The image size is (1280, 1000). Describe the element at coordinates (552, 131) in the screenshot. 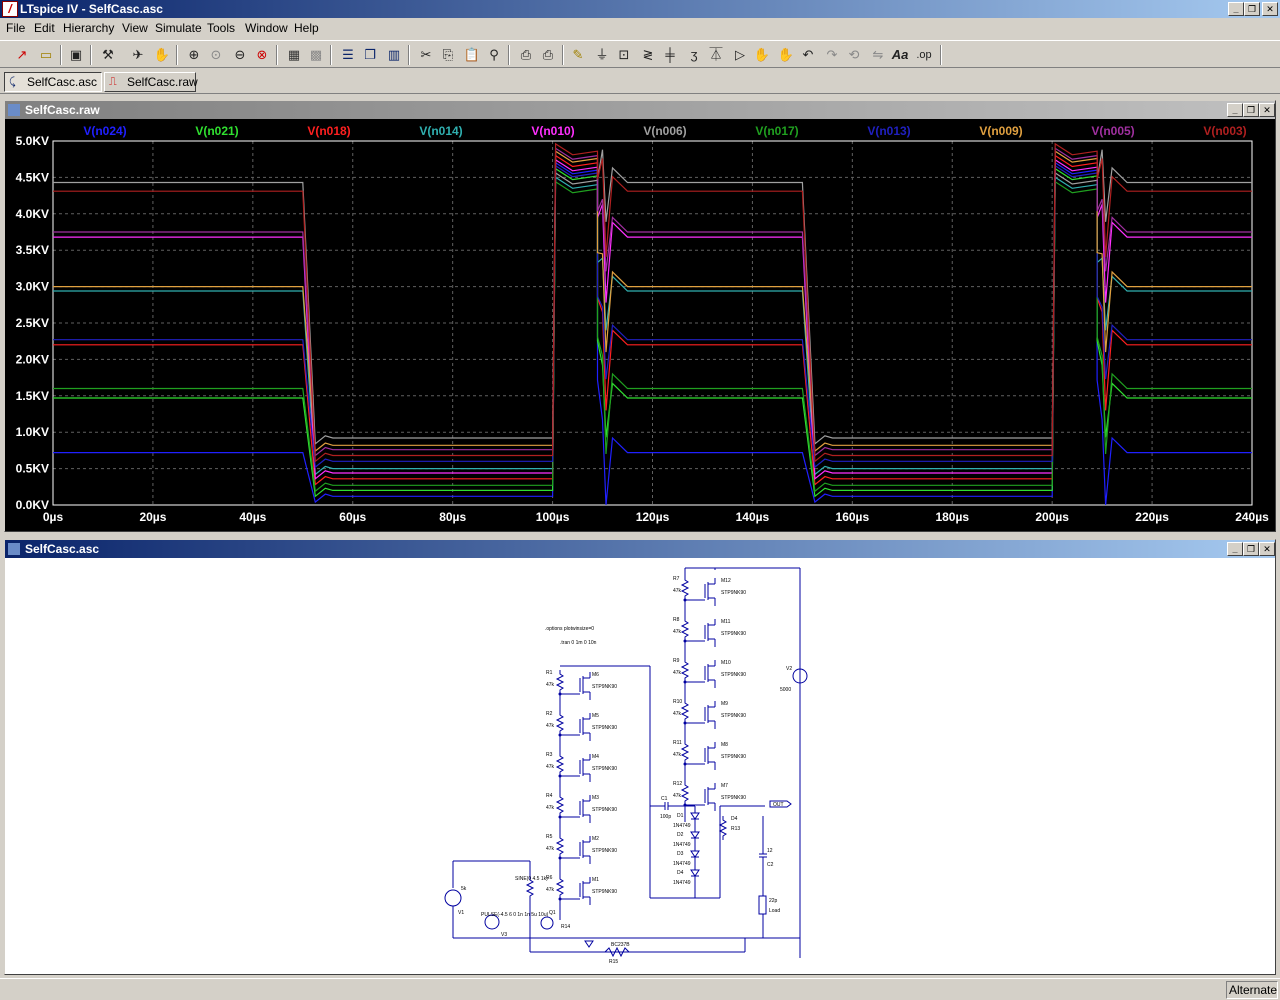

I see `legend-vn010: V(n010)` at that location.